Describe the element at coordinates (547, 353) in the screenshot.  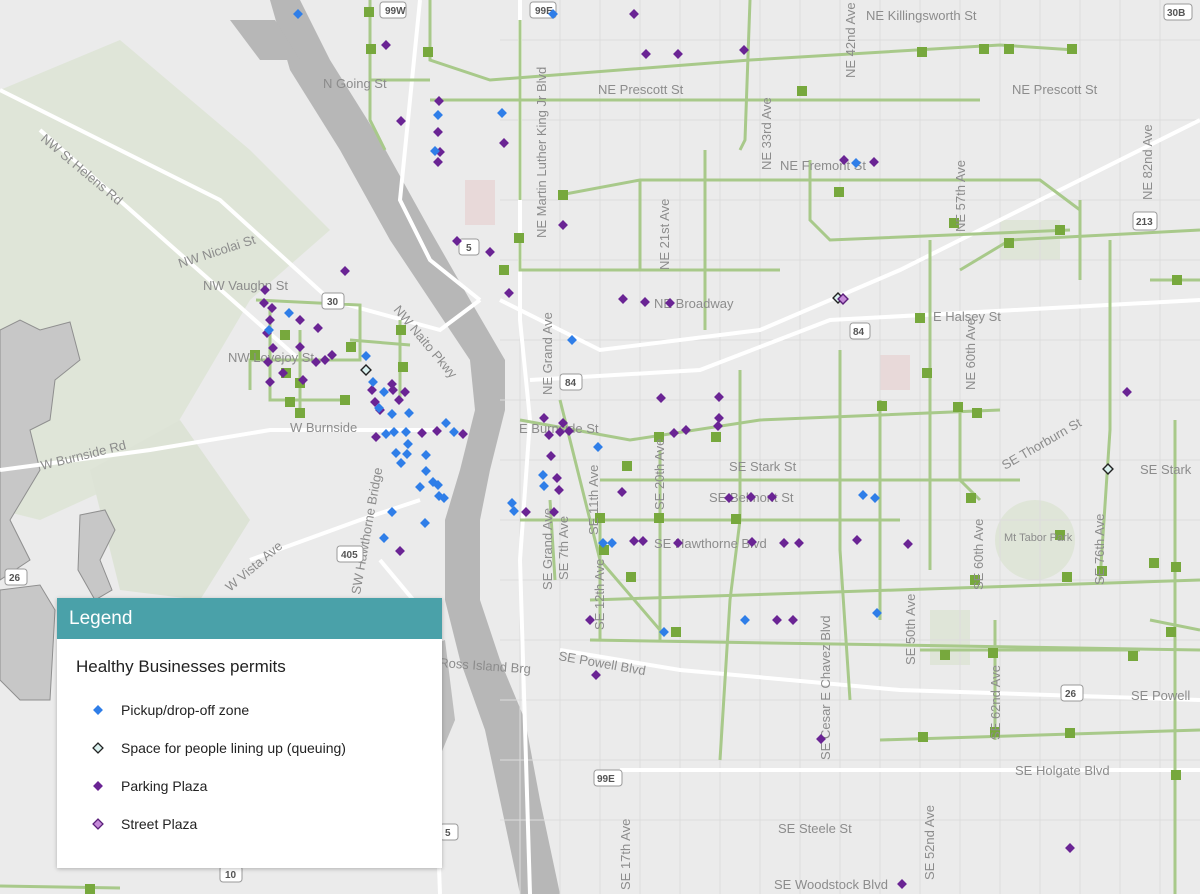
I see `street-label: NE Grand Ave` at that location.